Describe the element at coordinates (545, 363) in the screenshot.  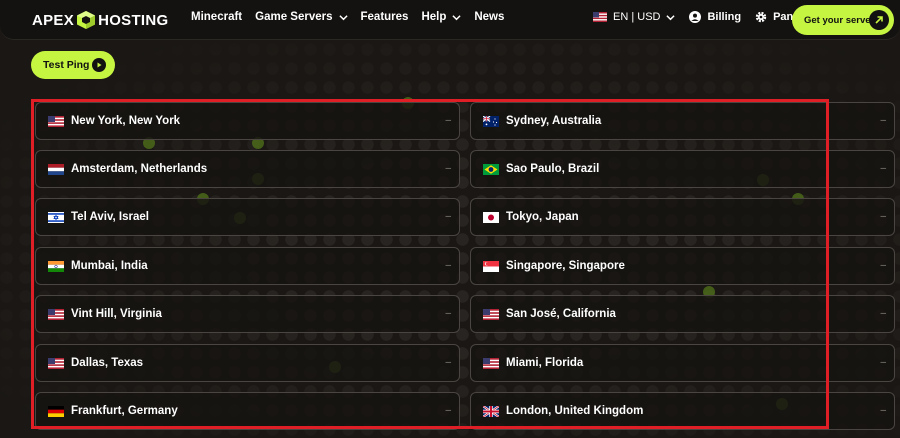
I see `server-location-name: Miami, Florida` at that location.